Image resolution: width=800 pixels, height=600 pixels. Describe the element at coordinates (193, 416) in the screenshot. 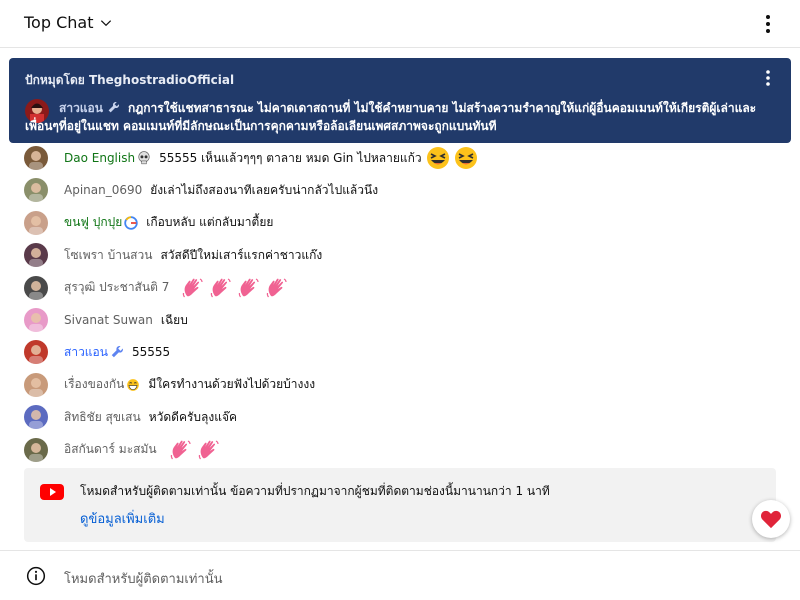

I see `message-text: หวัดดีครับลุงแจ๊ค` at that location.